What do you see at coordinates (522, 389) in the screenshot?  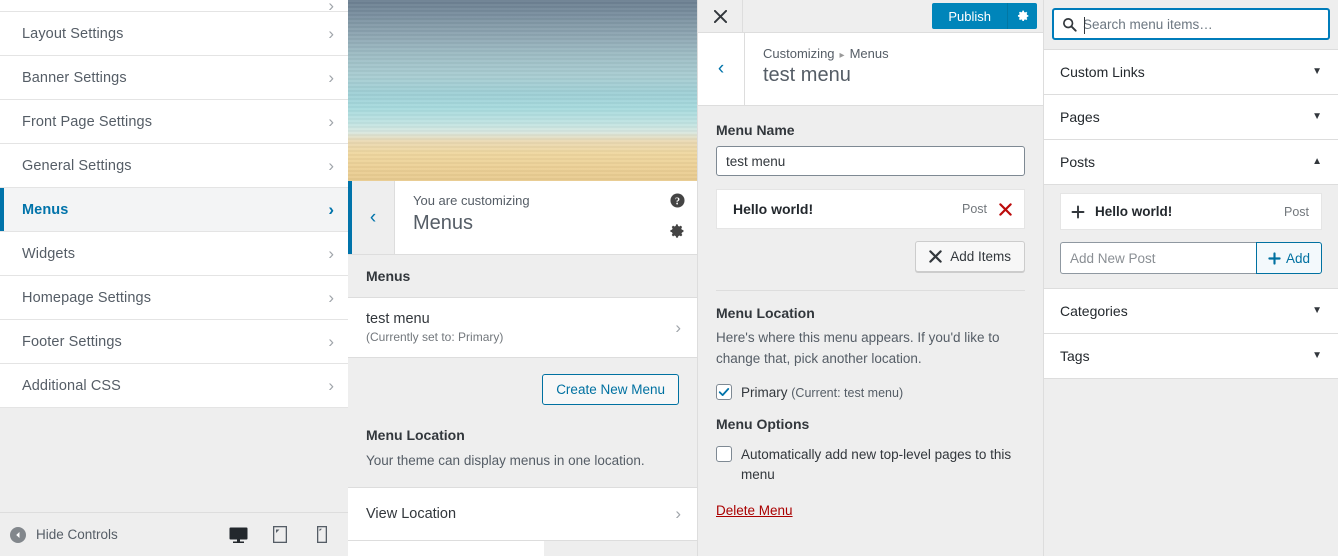 I see `create-new-menu-wrap: Create New Menu` at bounding box center [522, 389].